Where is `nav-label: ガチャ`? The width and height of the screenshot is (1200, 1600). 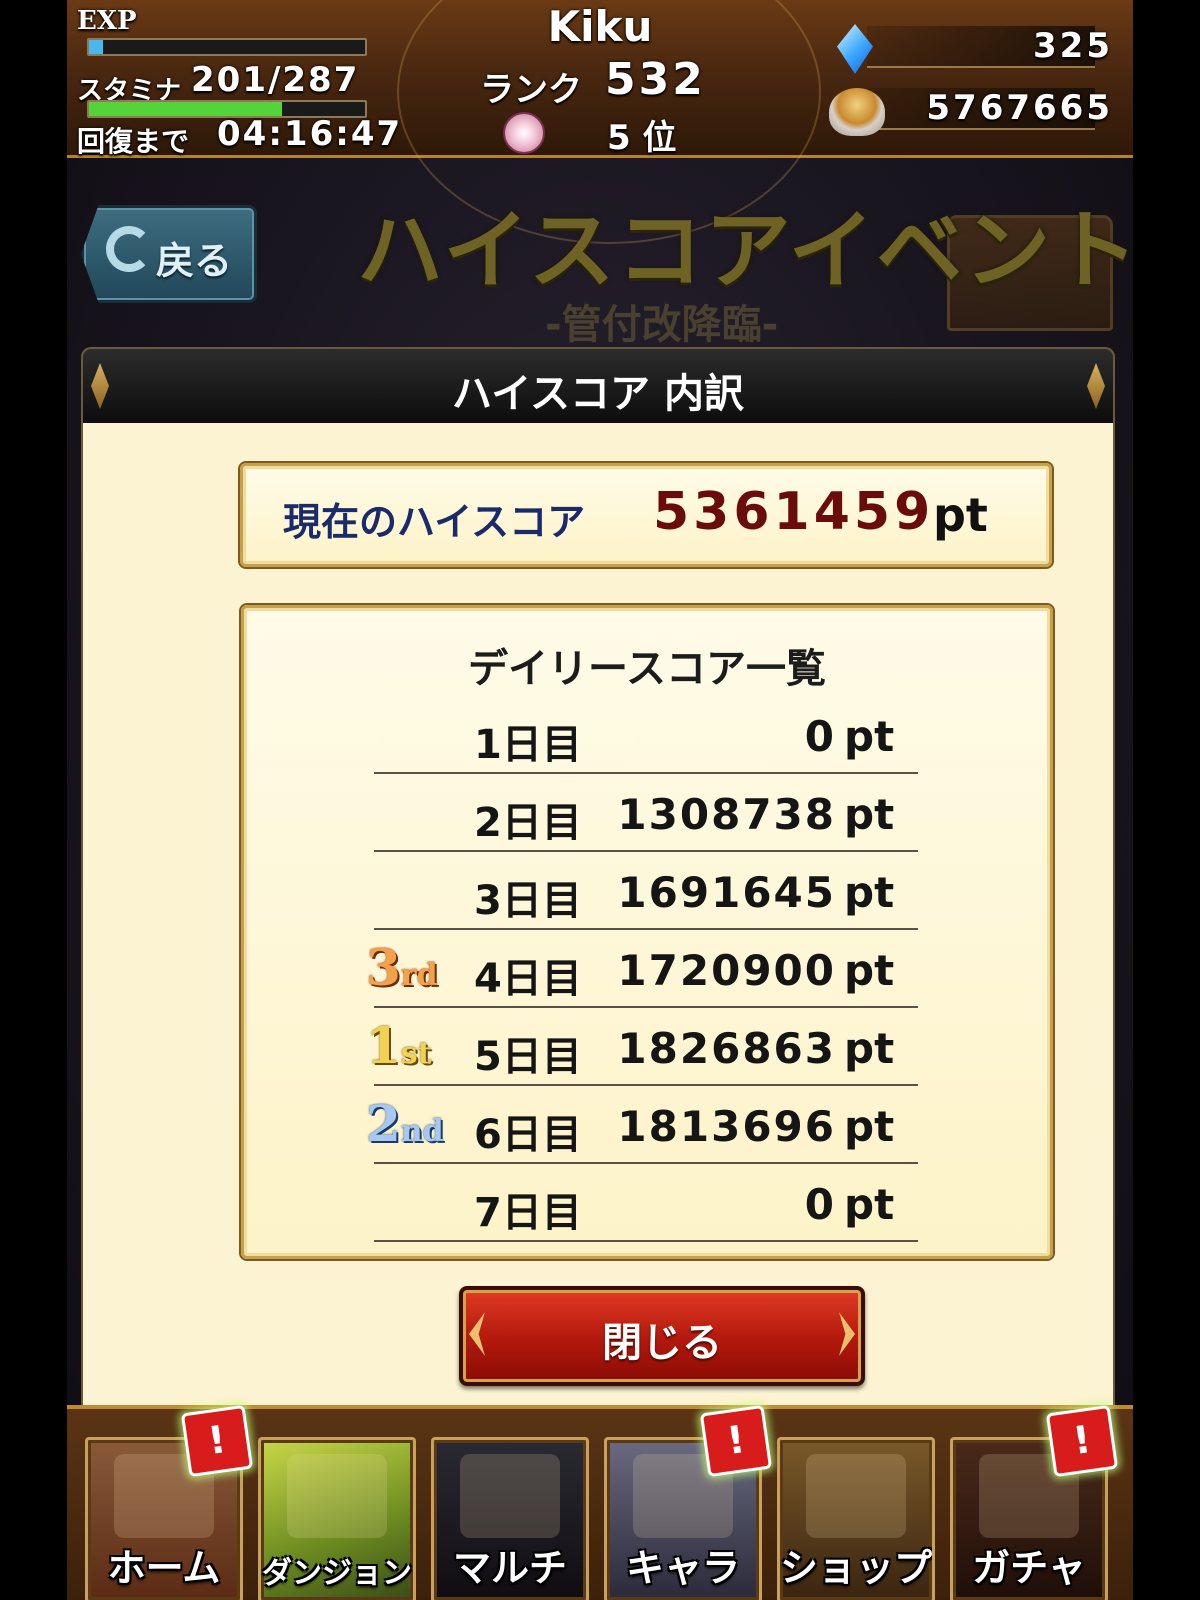
nav-label: ガチャ is located at coordinates (1029, 1568).